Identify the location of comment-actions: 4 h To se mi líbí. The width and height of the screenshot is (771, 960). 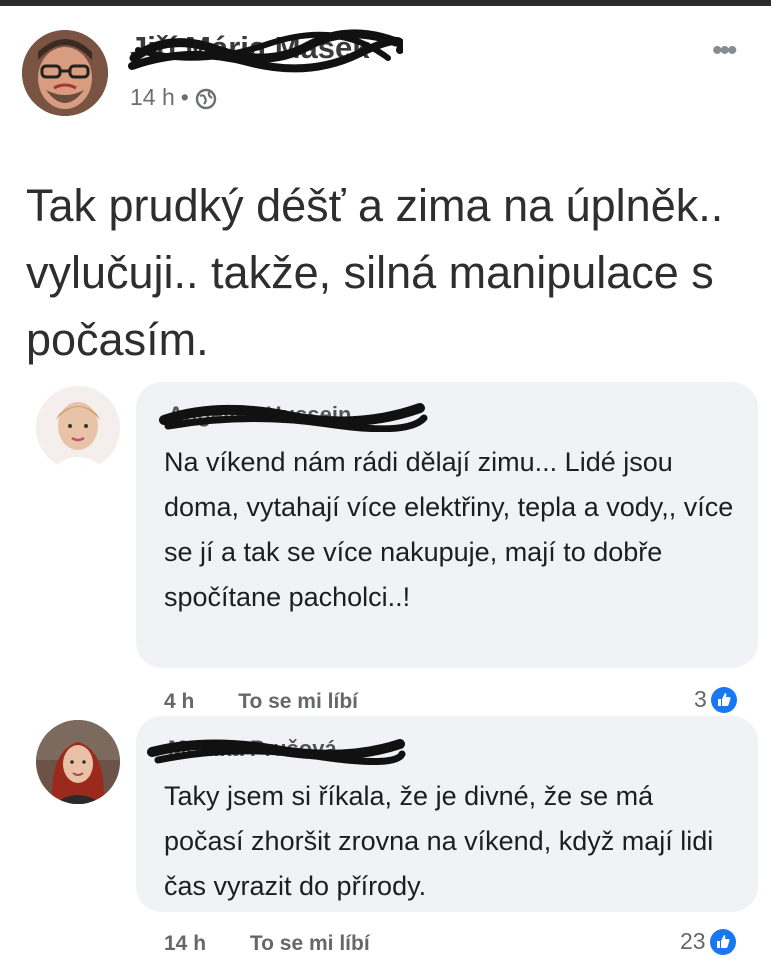
(261, 702).